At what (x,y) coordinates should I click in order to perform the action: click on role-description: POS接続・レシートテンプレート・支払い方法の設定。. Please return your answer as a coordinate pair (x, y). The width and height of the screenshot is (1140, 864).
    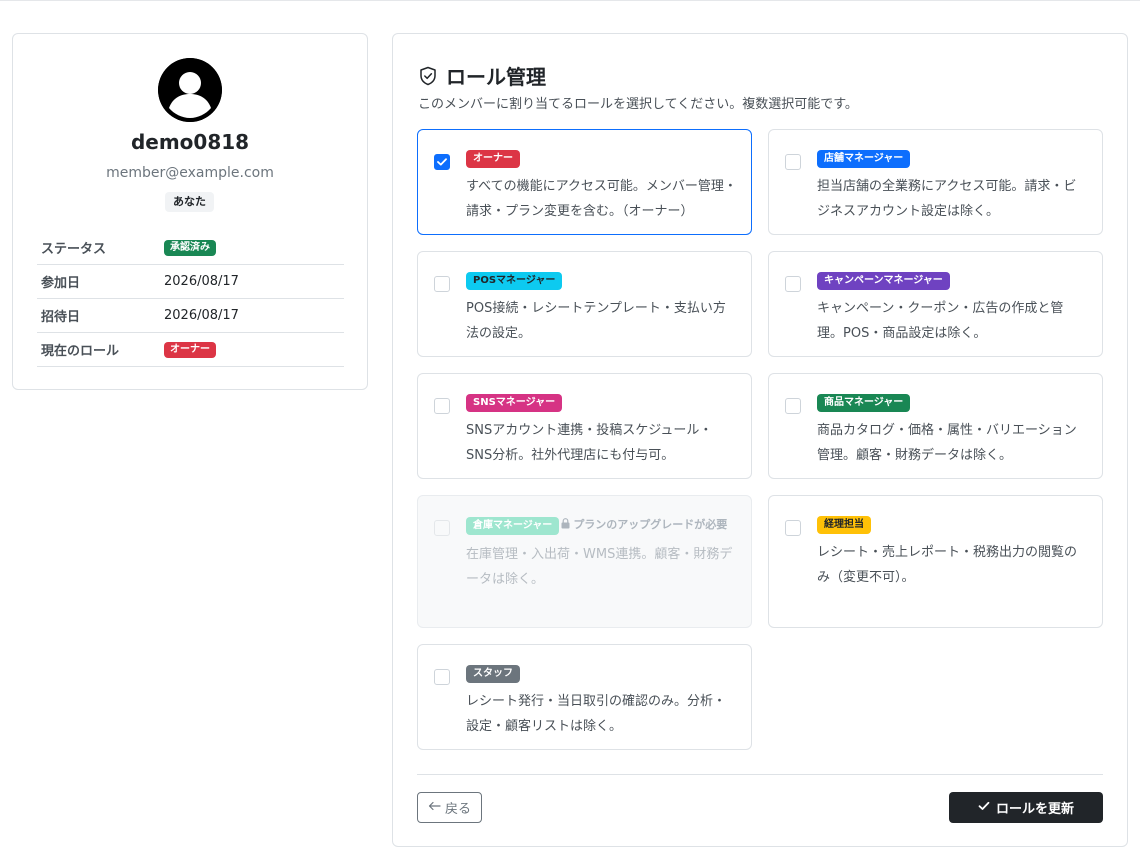
    Looking at the image, I should click on (596, 321).